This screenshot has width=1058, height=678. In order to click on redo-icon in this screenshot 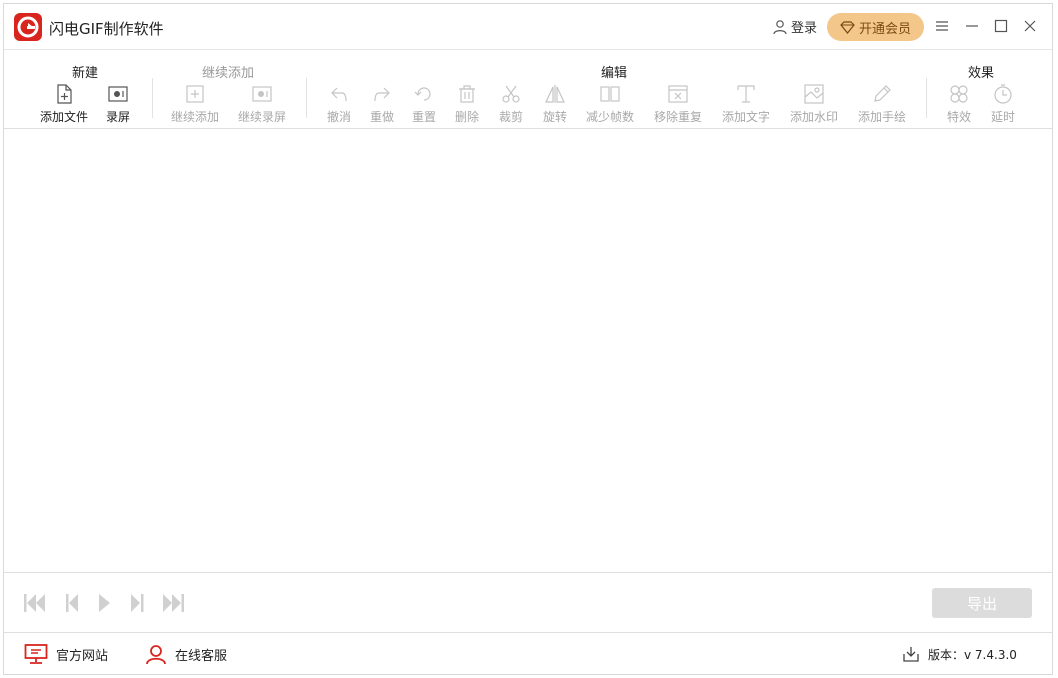, I will do `click(382, 94)`.